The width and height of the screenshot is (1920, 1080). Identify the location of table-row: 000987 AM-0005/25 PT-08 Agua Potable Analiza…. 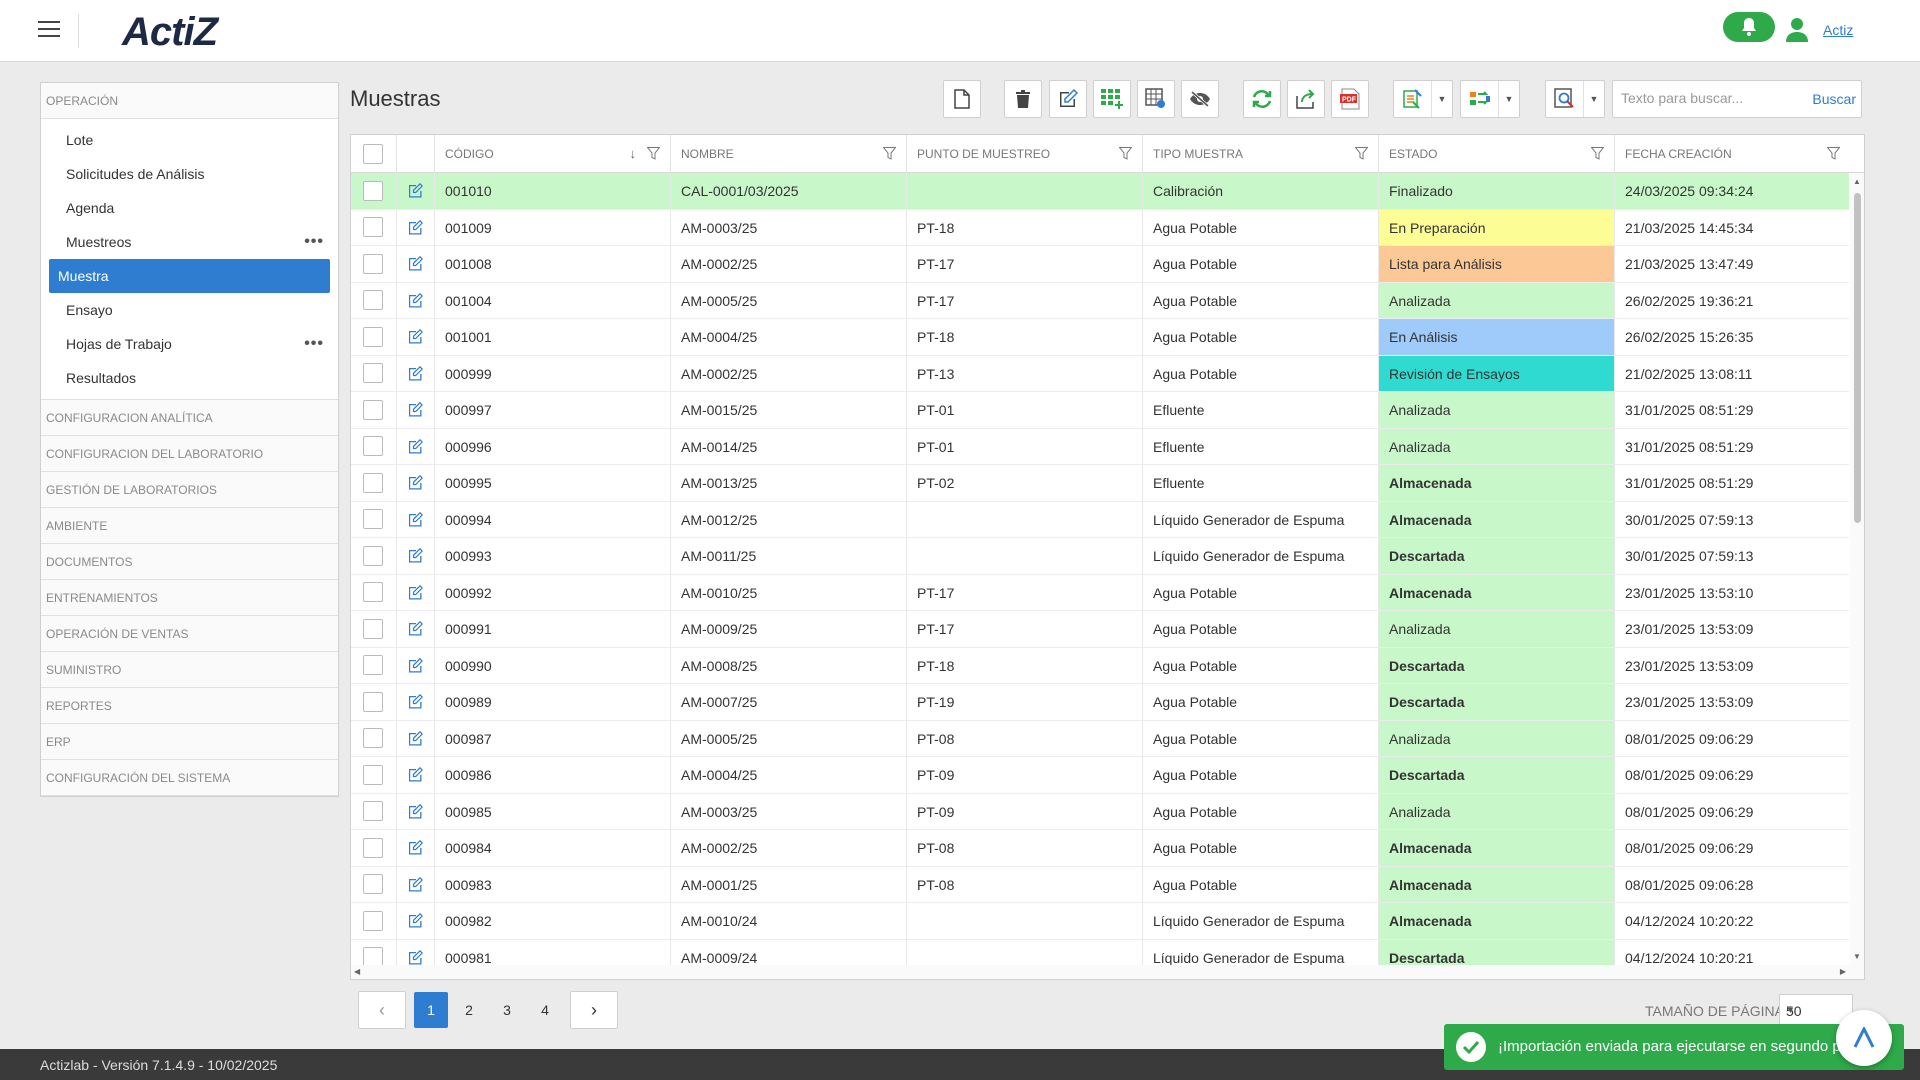
(1100, 738).